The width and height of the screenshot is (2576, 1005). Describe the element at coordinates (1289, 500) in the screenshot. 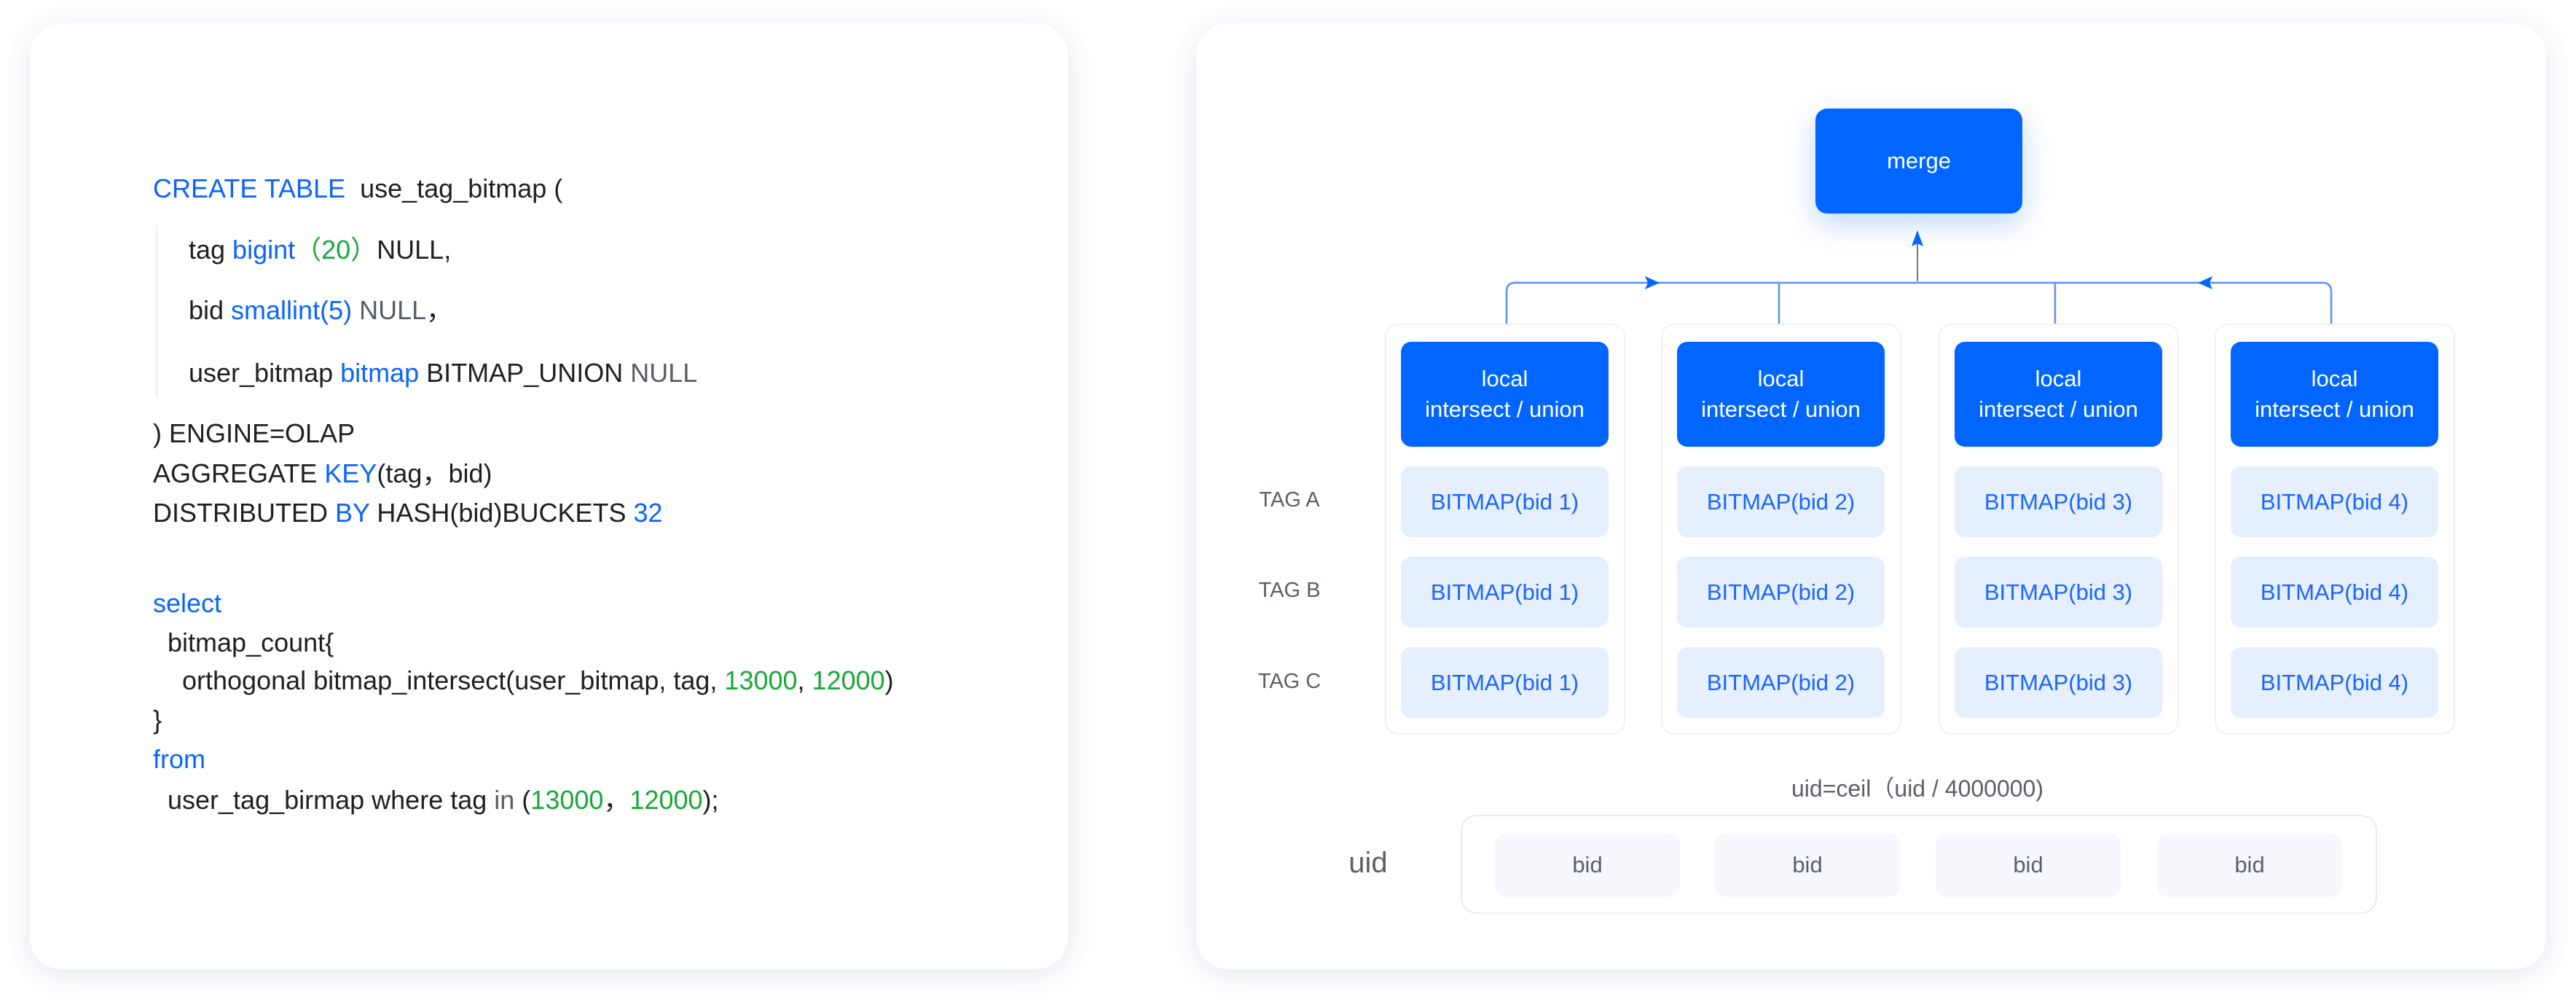

I see `tag-label: TAG A` at that location.